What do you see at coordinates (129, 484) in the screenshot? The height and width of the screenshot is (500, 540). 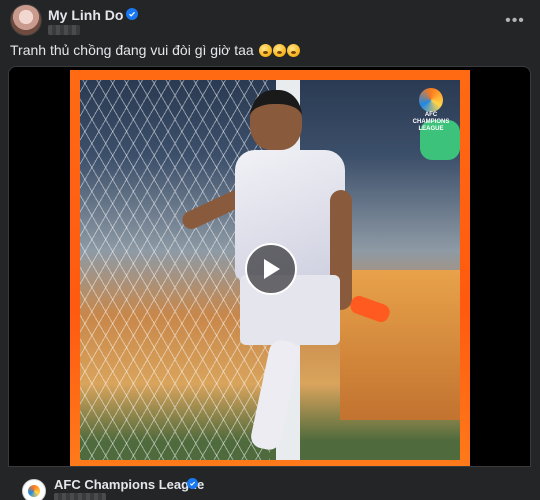 I see `source-name: AFC Champions League` at bounding box center [129, 484].